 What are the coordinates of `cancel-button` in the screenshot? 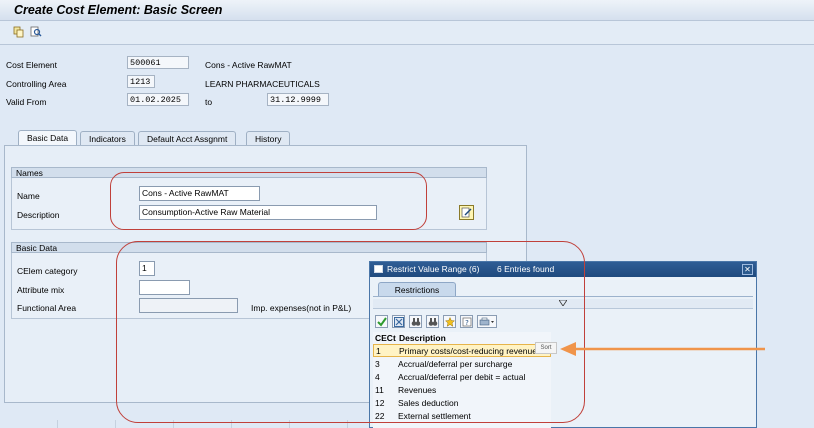 It's located at (398, 321).